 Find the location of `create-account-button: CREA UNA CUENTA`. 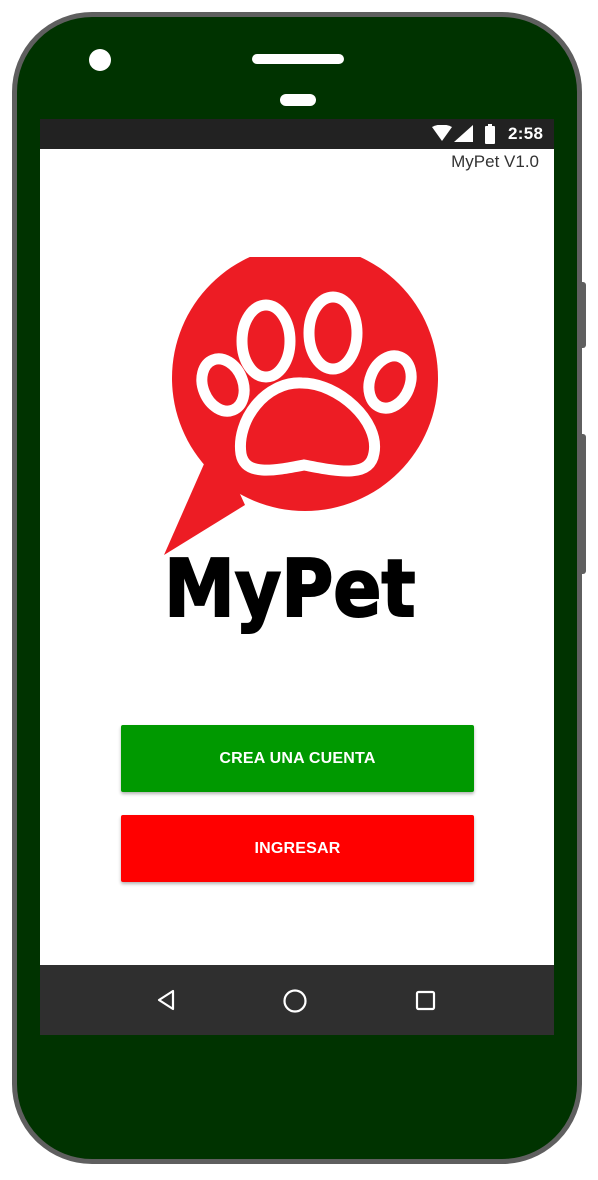

create-account-button: CREA UNA CUENTA is located at coordinates (297, 758).